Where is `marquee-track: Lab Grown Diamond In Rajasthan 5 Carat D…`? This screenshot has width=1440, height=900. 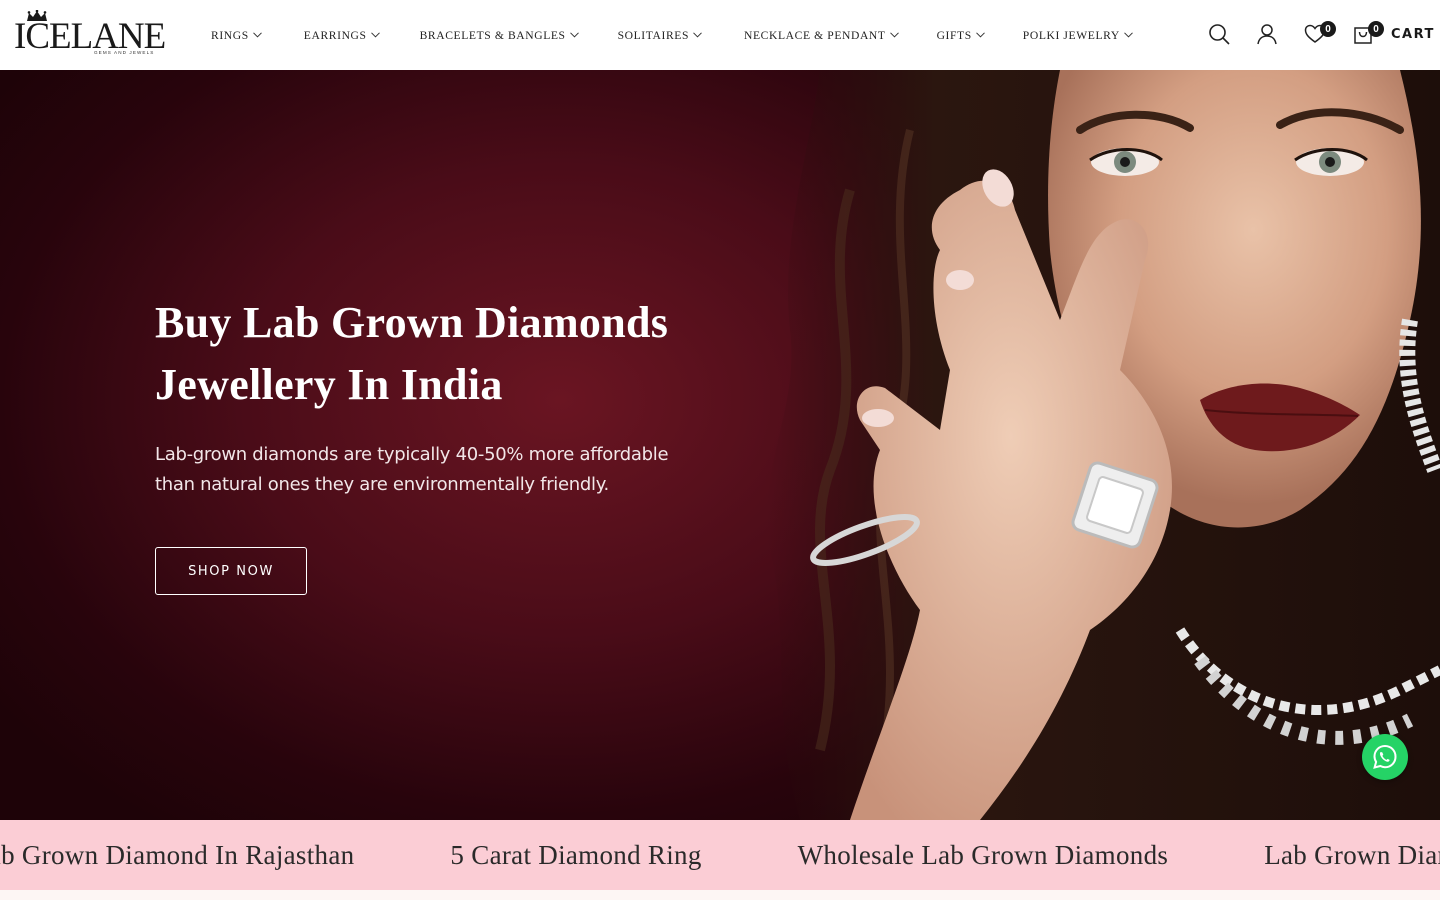 marquee-track: Lab Grown Diamond In Rajasthan 5 Carat D… is located at coordinates (720, 855).